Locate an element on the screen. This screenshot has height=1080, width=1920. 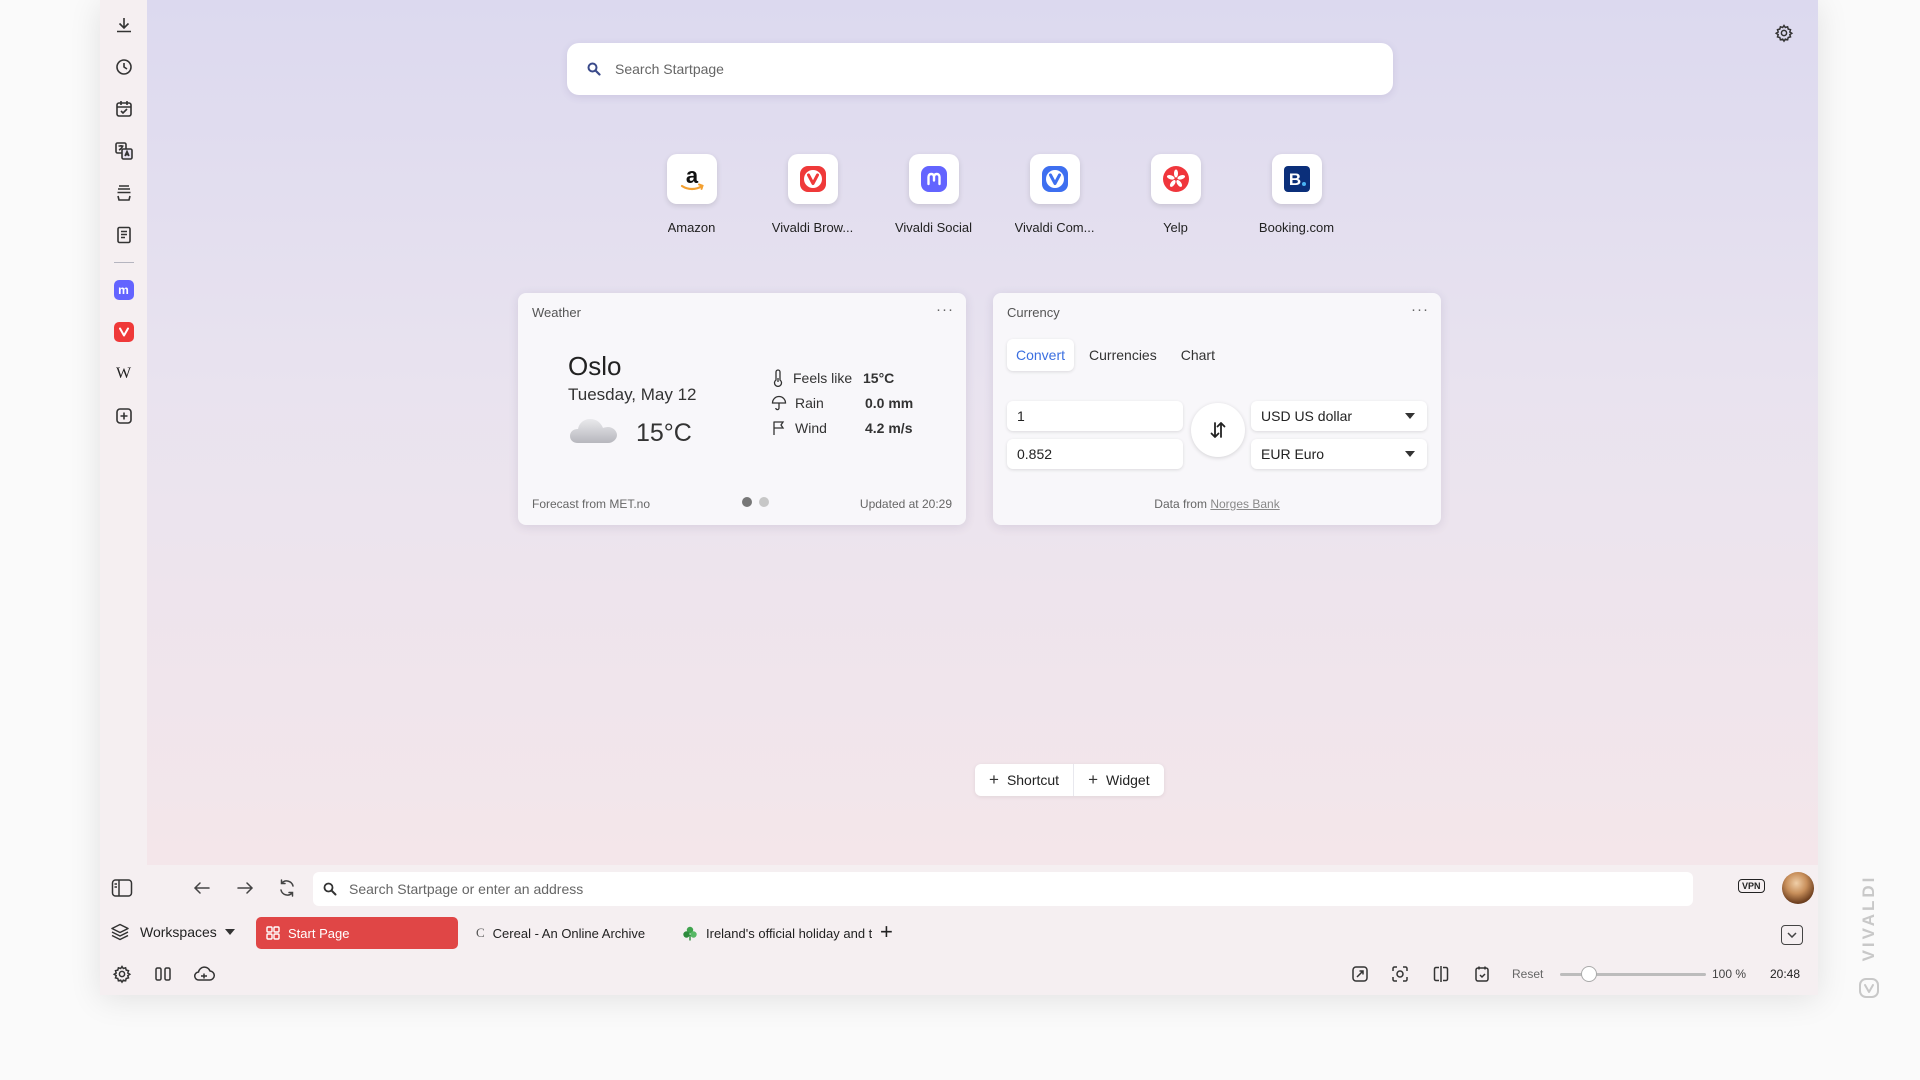
profile-avatar is located at coordinates (1798, 888).